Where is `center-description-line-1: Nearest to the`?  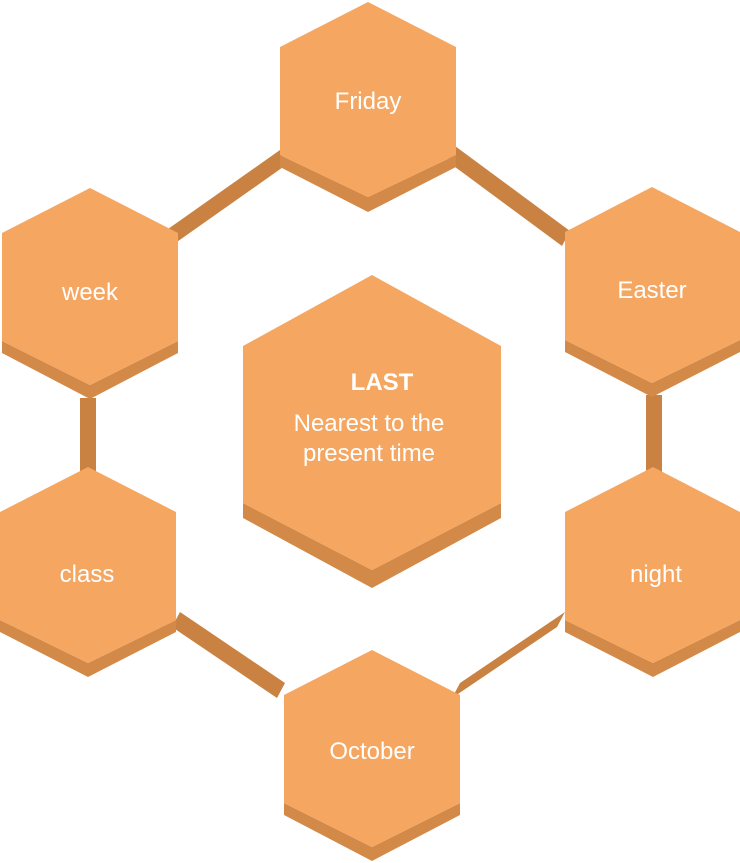 center-description-line-1: Nearest to the is located at coordinates (369, 423).